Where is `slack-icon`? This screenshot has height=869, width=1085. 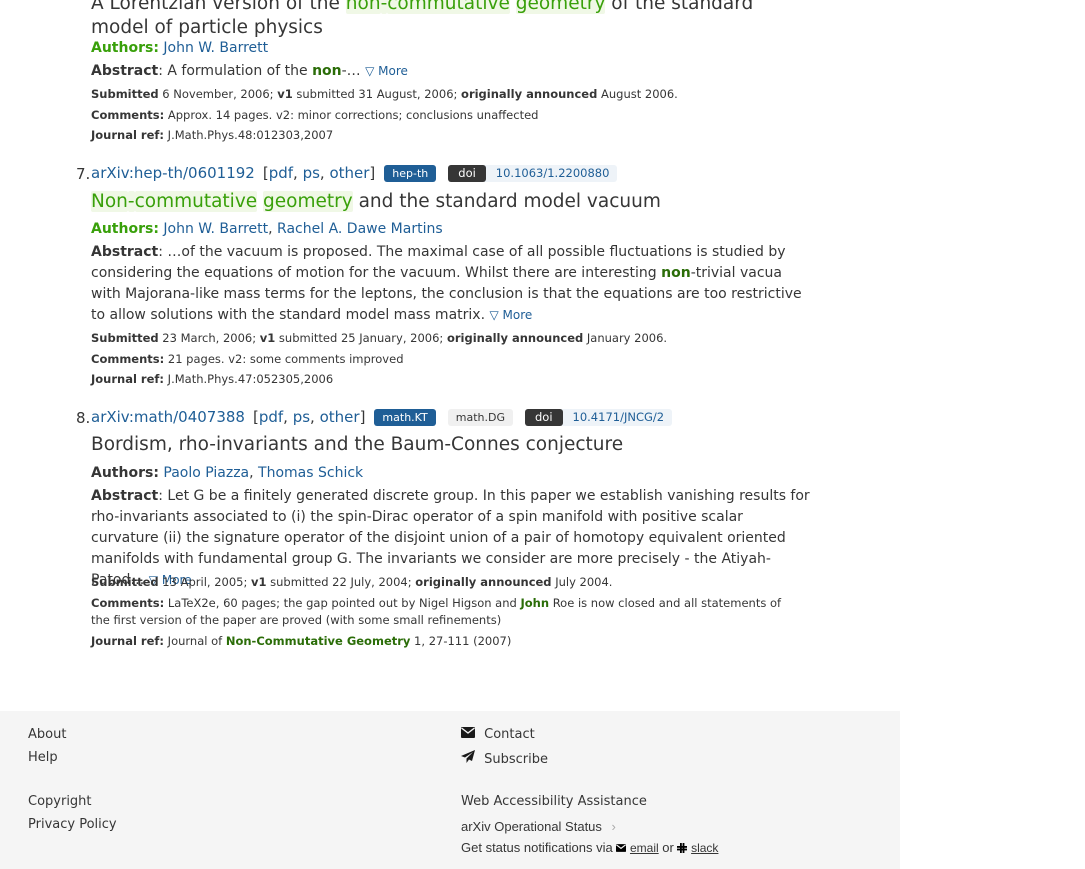 slack-icon is located at coordinates (682, 847).